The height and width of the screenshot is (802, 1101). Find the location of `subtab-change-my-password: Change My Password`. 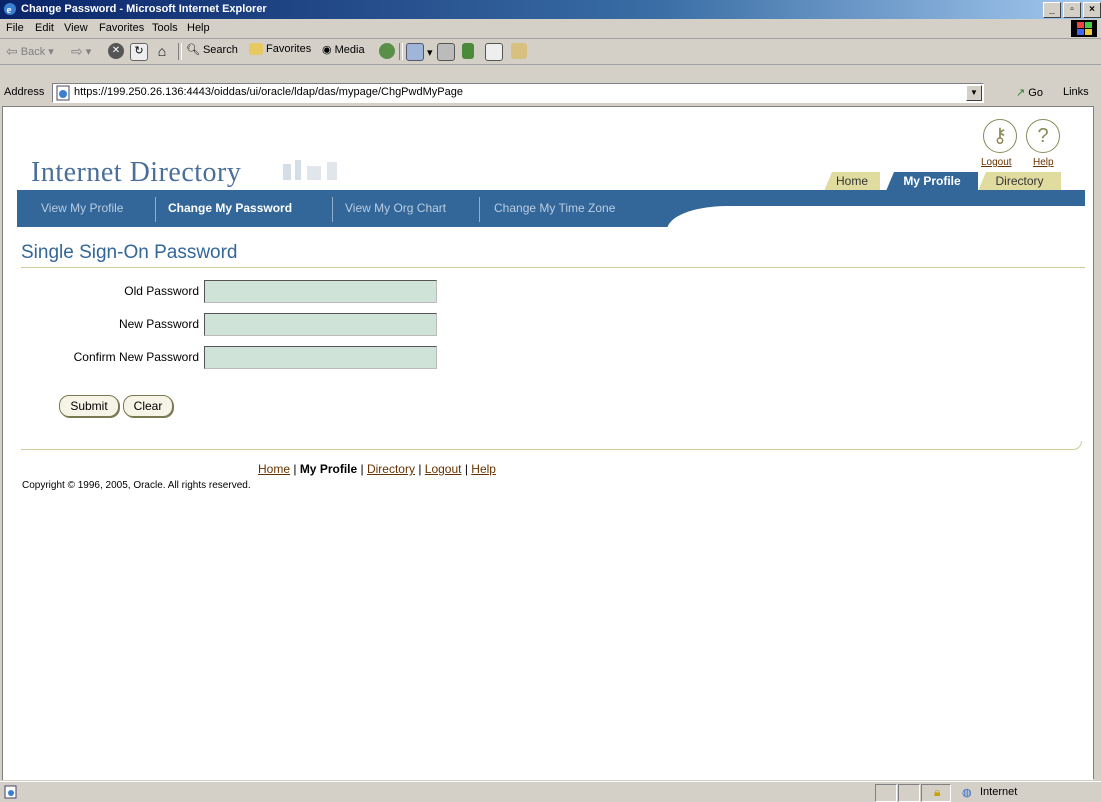

subtab-change-my-password: Change My Password is located at coordinates (230, 208).